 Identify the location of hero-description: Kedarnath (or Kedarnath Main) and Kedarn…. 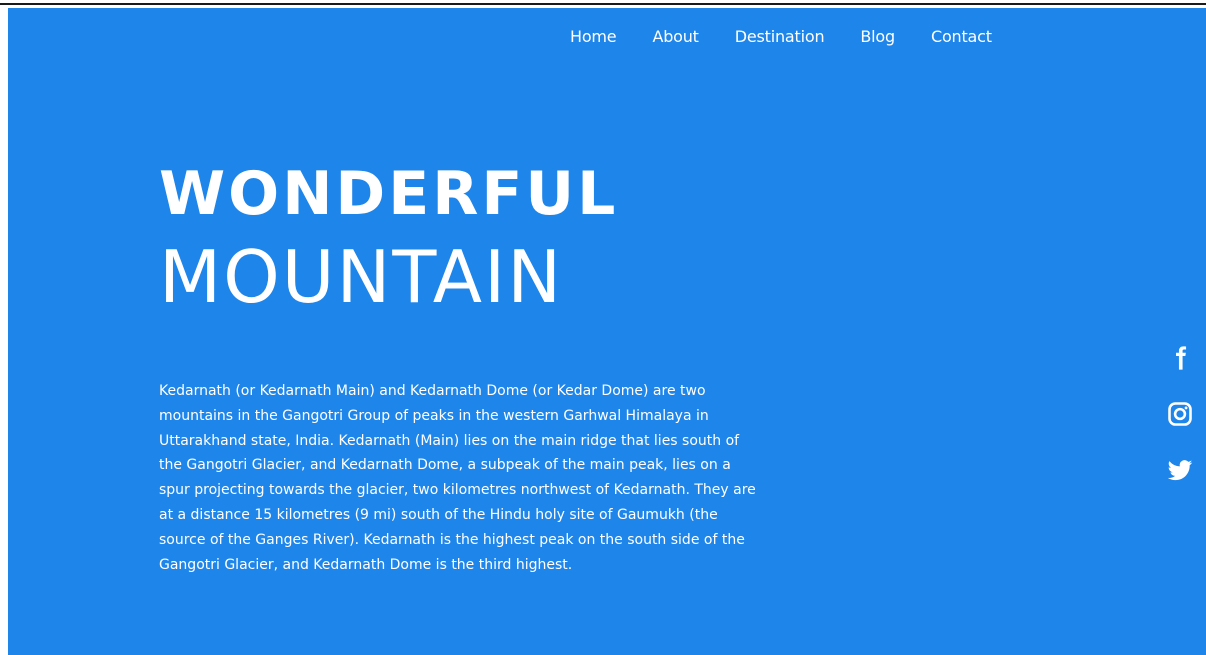
(457, 478).